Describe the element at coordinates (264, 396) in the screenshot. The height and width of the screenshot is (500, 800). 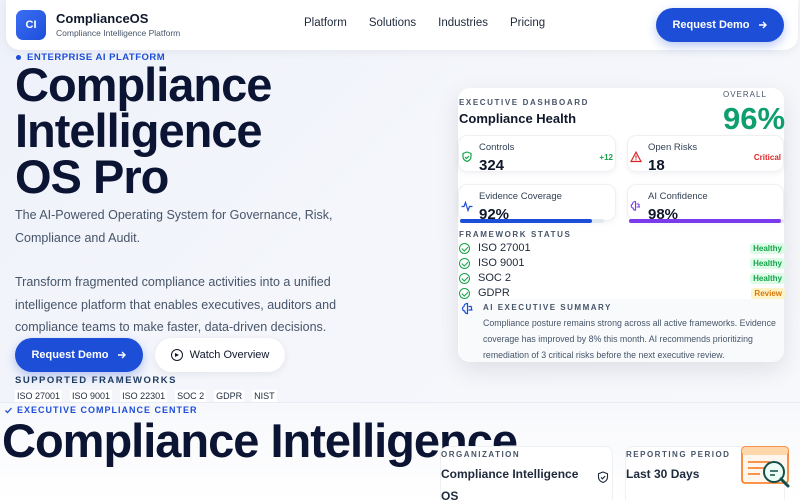
I see `framework-chip: NIST` at that location.